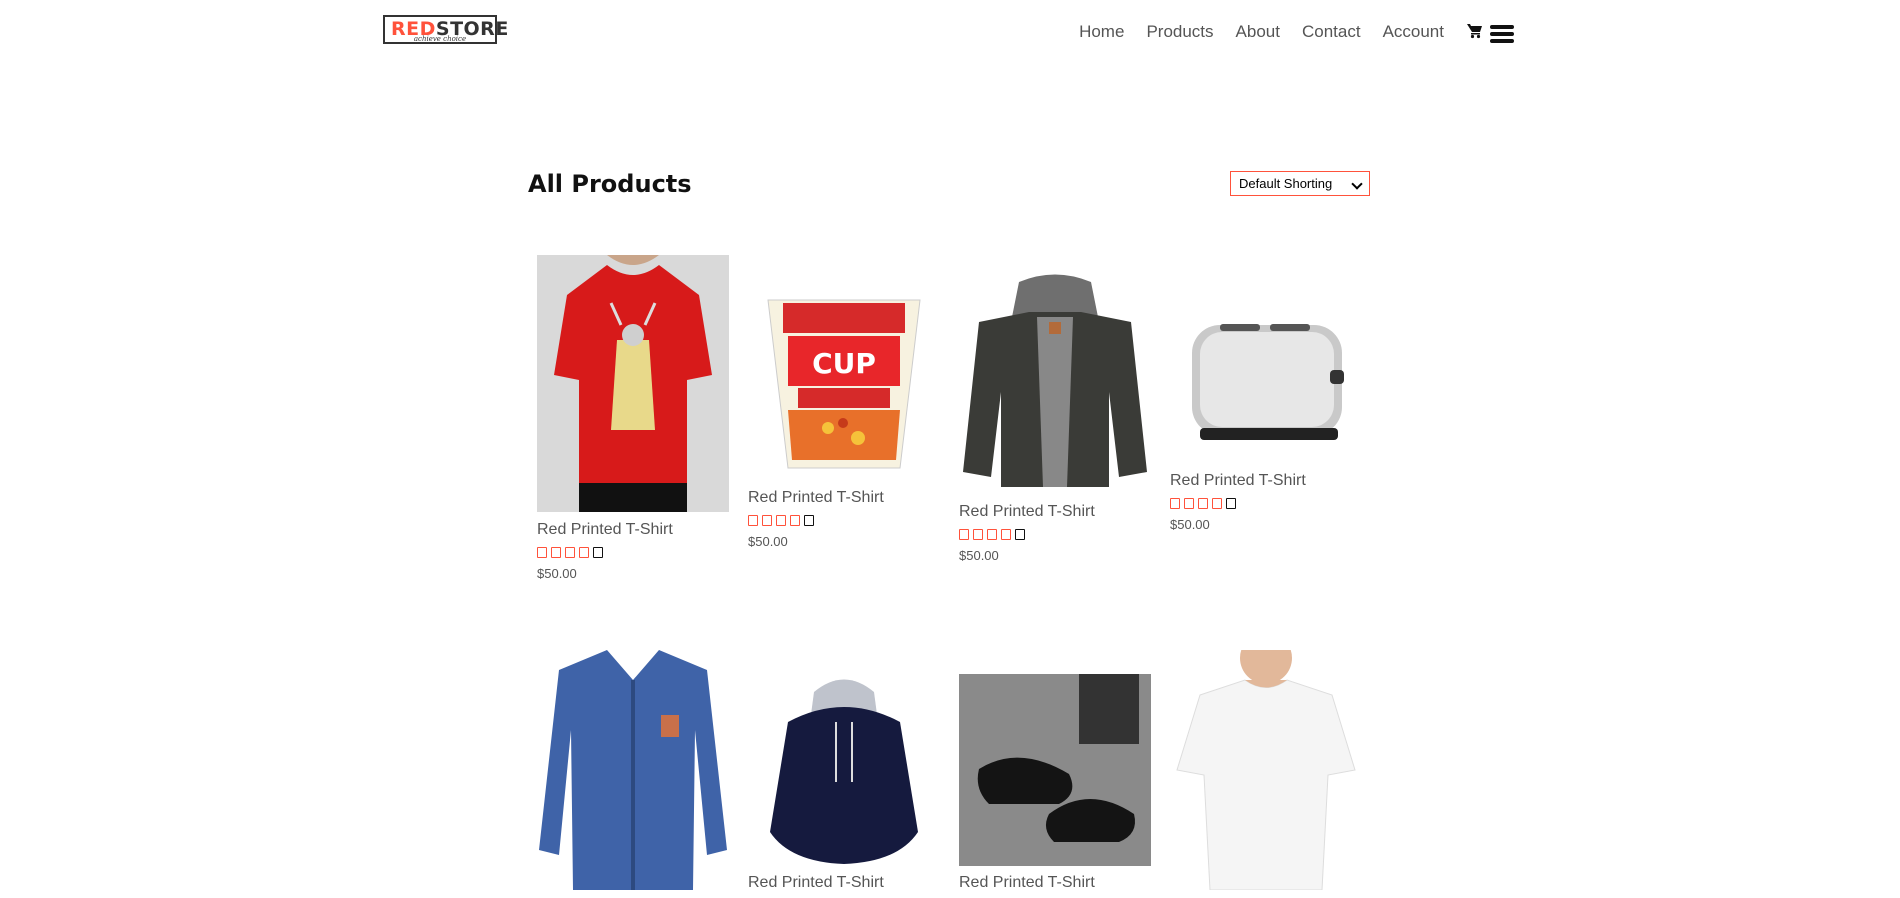  Describe the element at coordinates (1286, 183) in the screenshot. I see `sort-select-value: Default Shorting` at that location.